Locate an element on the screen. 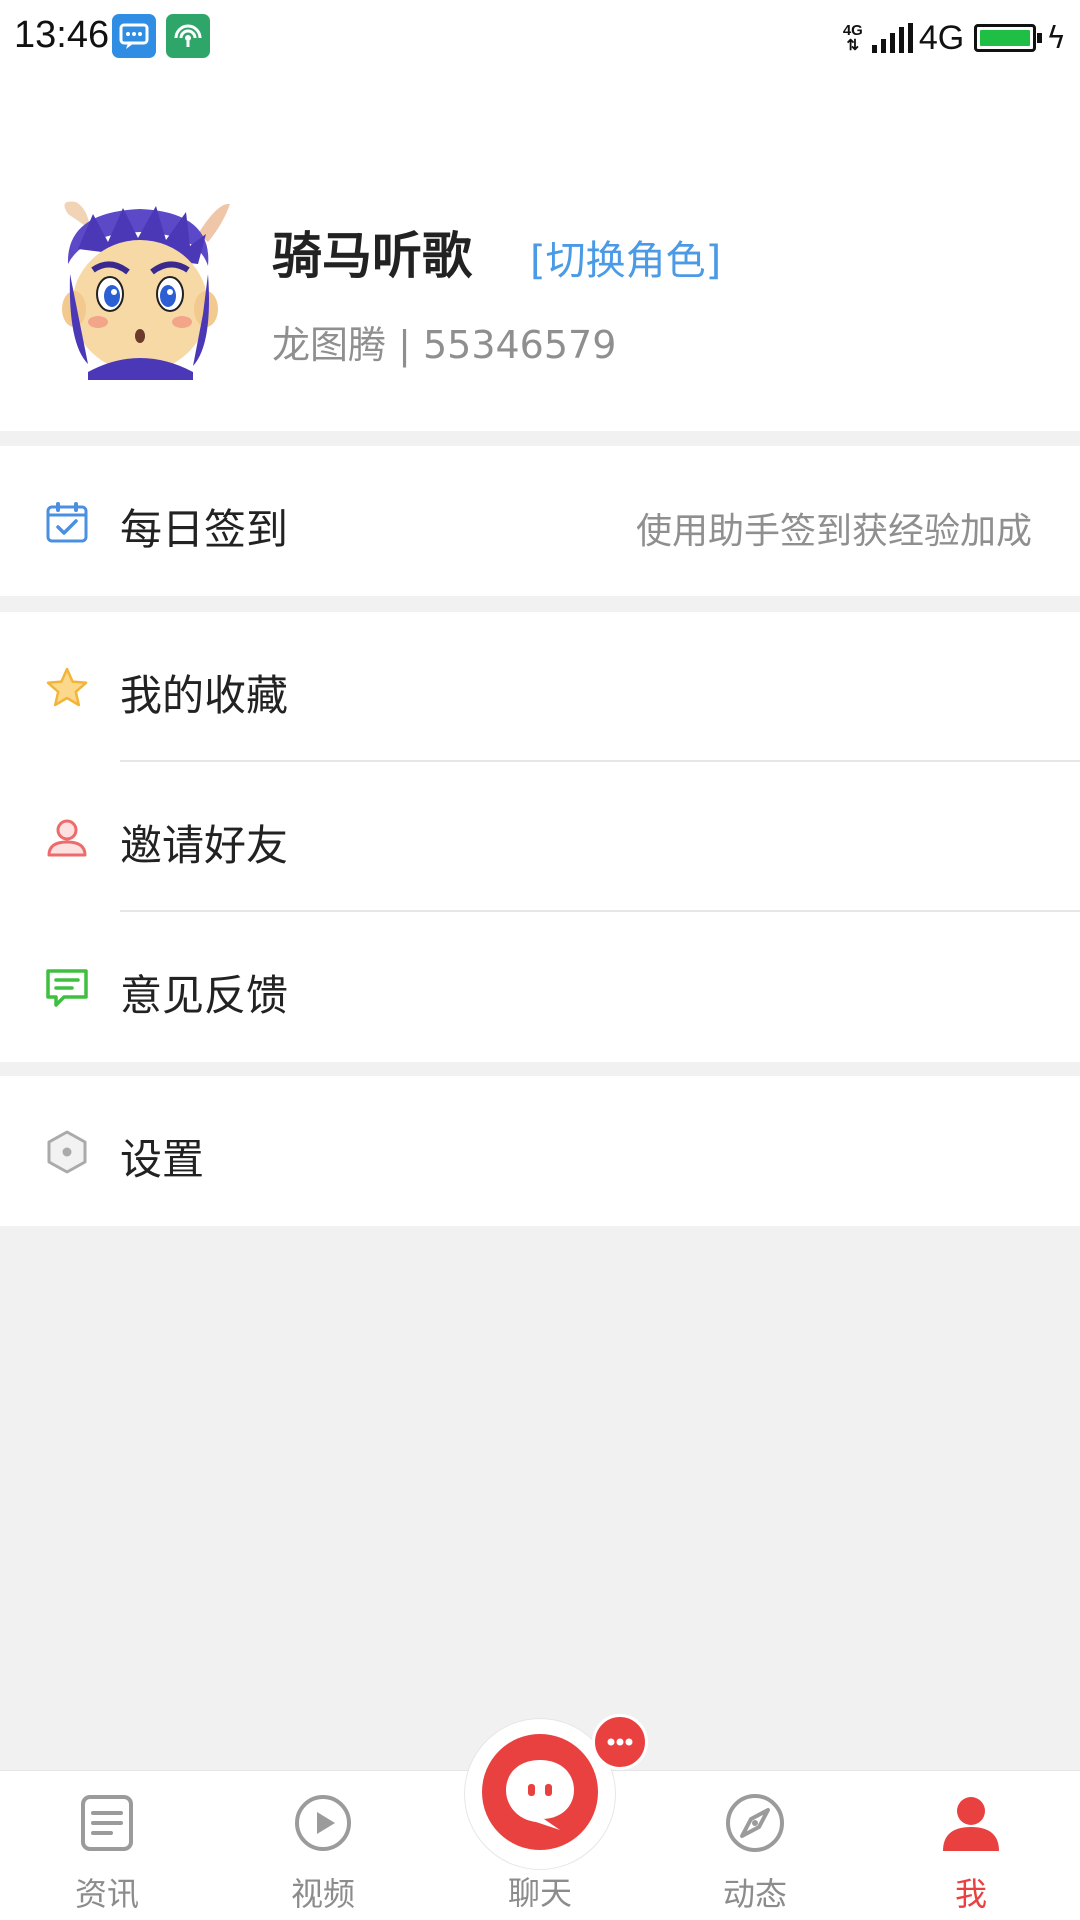 This screenshot has height=1920, width=1080. news-icon is located at coordinates (107, 1823).